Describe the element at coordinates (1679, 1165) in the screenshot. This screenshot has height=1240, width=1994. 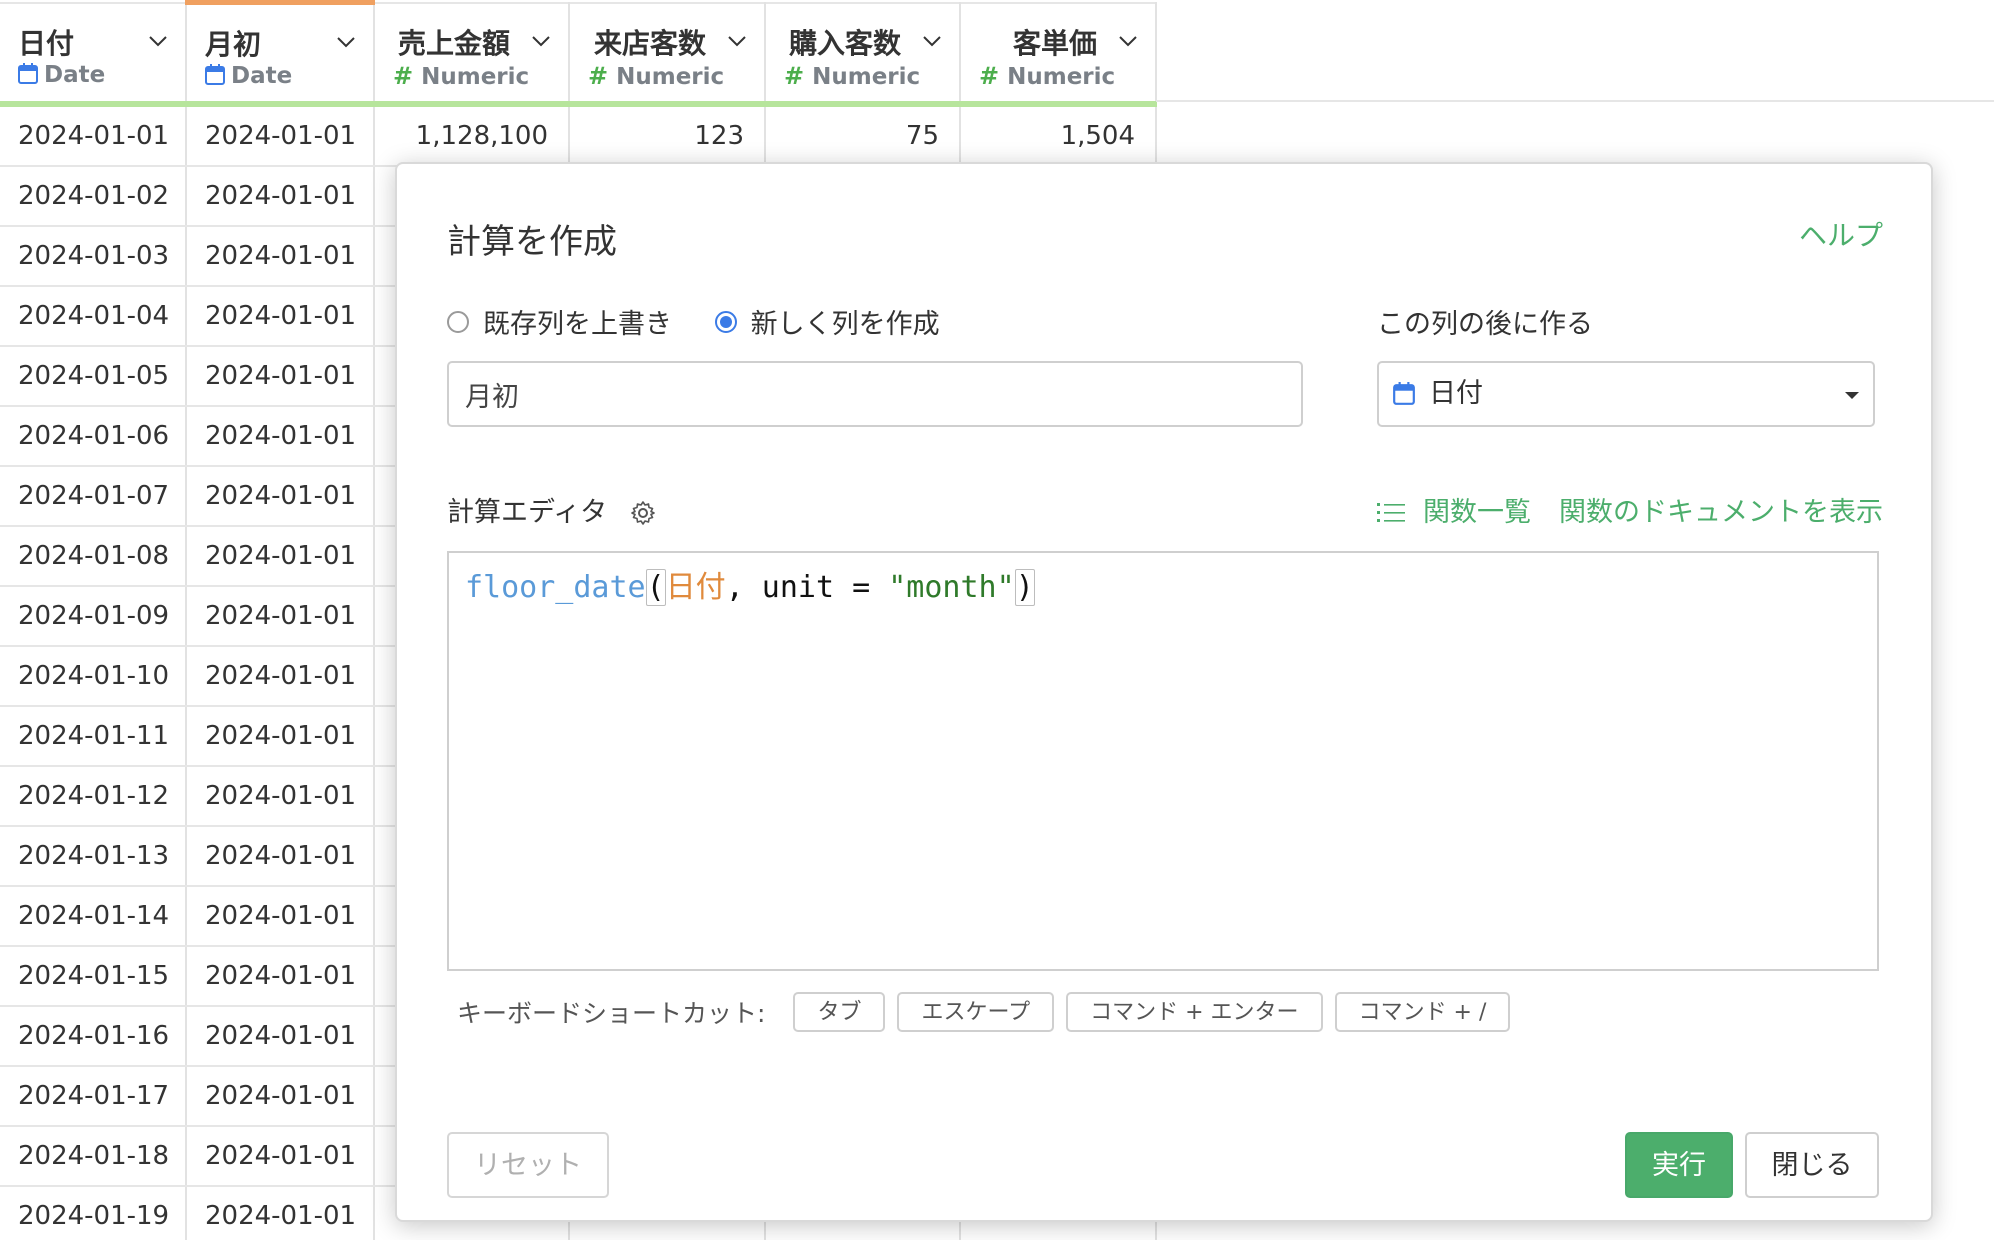
I see `run-button: 実行` at that location.